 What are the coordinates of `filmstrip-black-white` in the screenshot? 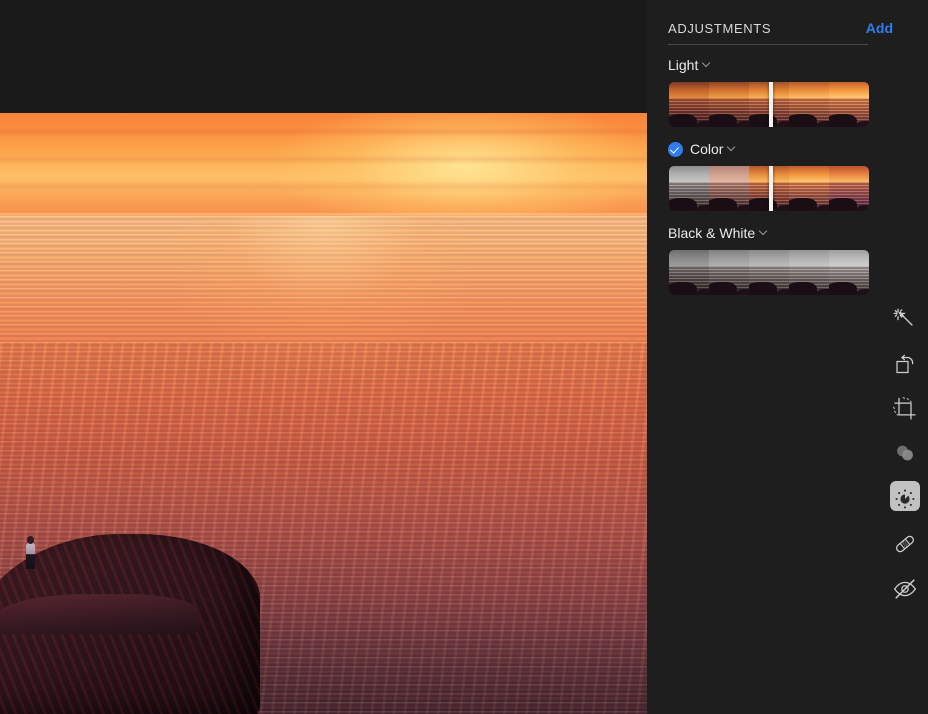 It's located at (769, 272).